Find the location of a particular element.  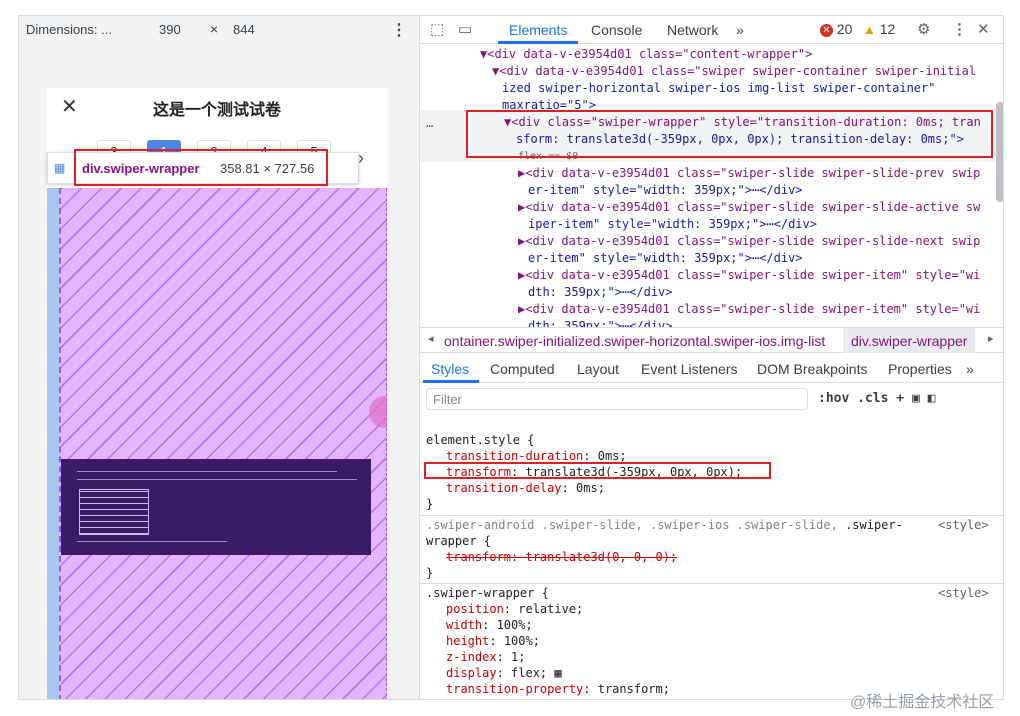

height-input: 844 is located at coordinates (244, 29).